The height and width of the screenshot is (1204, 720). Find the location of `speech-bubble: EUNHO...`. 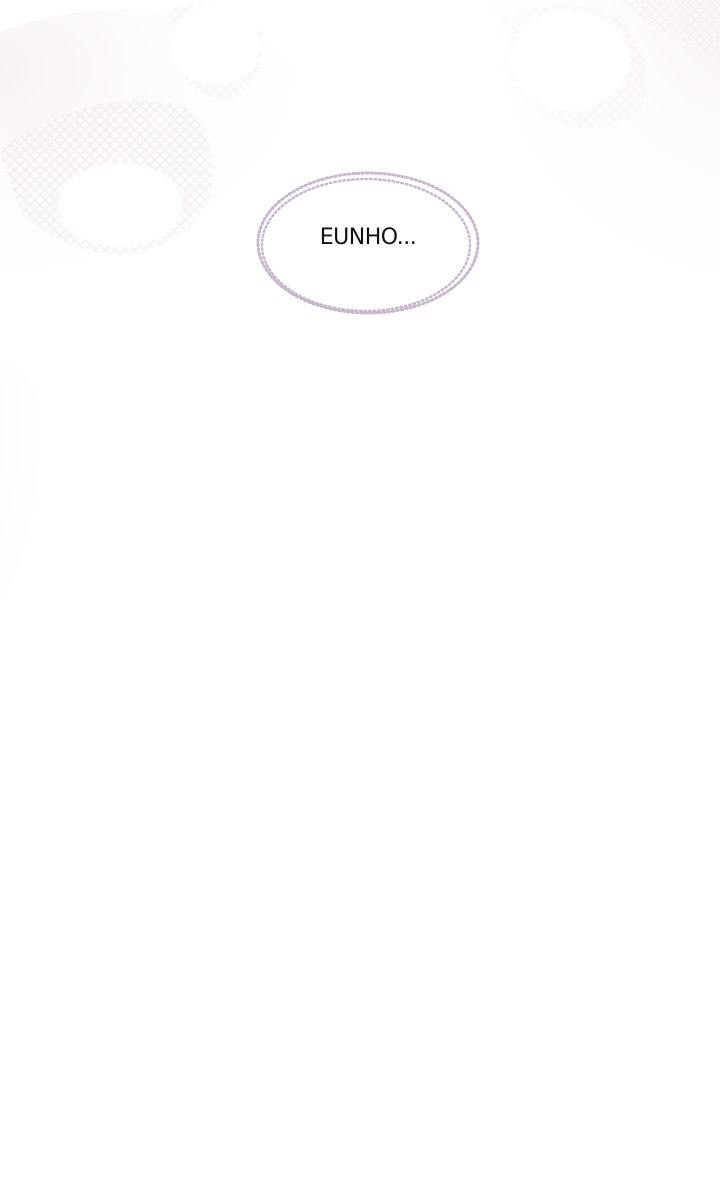

speech-bubble: EUNHO... is located at coordinates (368, 243).